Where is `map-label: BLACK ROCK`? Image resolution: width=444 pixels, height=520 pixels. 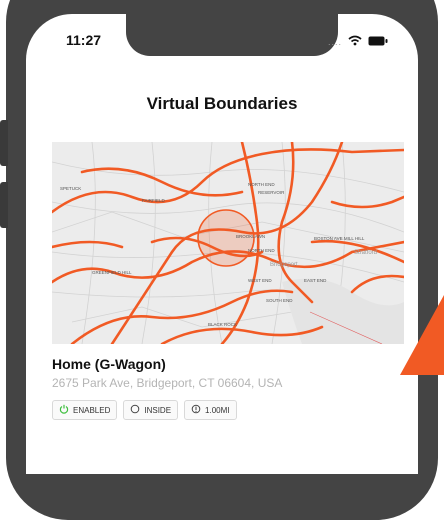 map-label: BLACK ROCK is located at coordinates (222, 324).